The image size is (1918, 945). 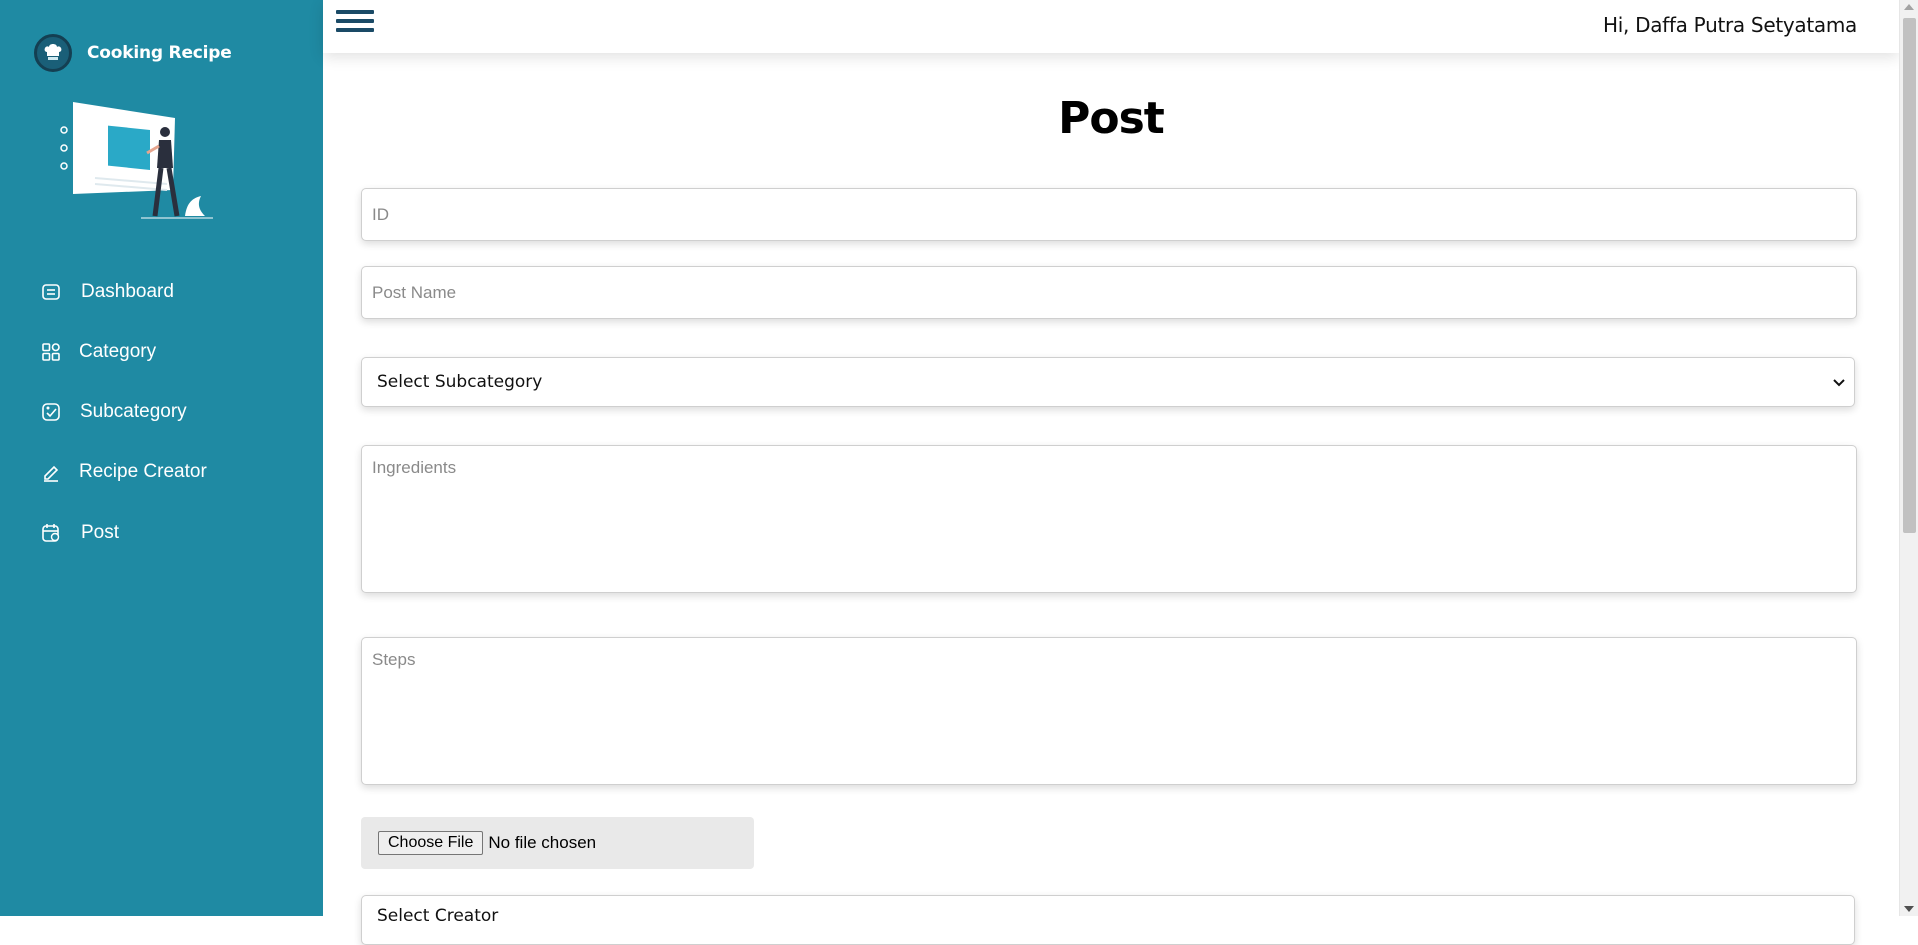 What do you see at coordinates (438, 916) in the screenshot?
I see `creator-select-value: Select Creator` at bounding box center [438, 916].